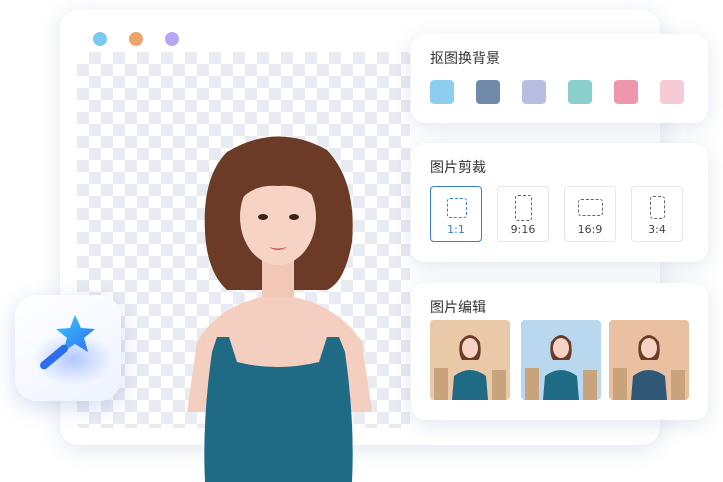 The height and width of the screenshot is (482, 723). What do you see at coordinates (626, 92) in the screenshot?
I see `swatch-pink` at bounding box center [626, 92].